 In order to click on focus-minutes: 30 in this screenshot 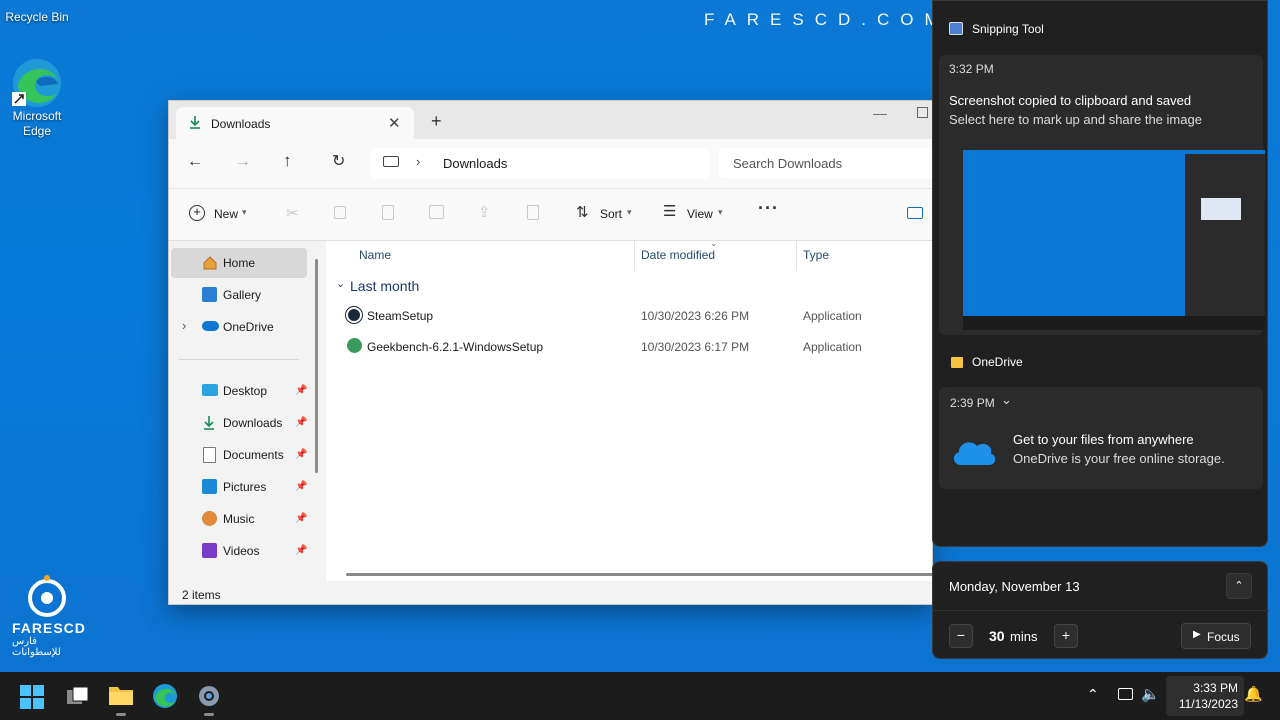, I will do `click(997, 636)`.